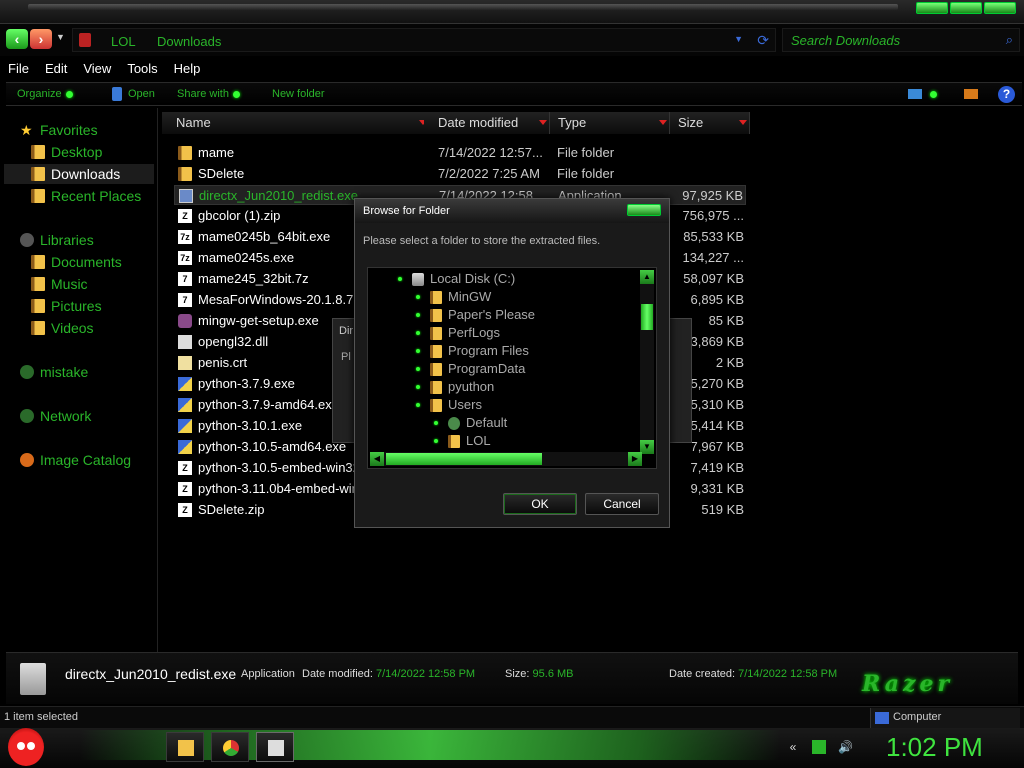  What do you see at coordinates (97, 69) in the screenshot?
I see `menu-view: View` at bounding box center [97, 69].